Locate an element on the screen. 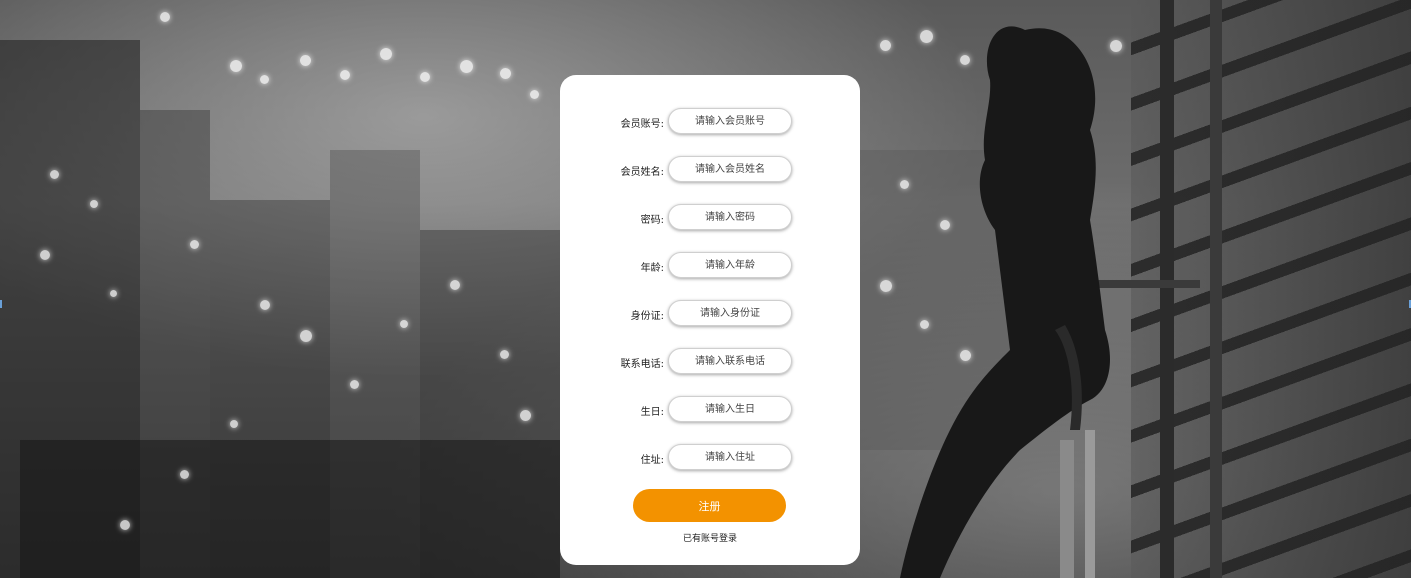  address-input is located at coordinates (730, 457).